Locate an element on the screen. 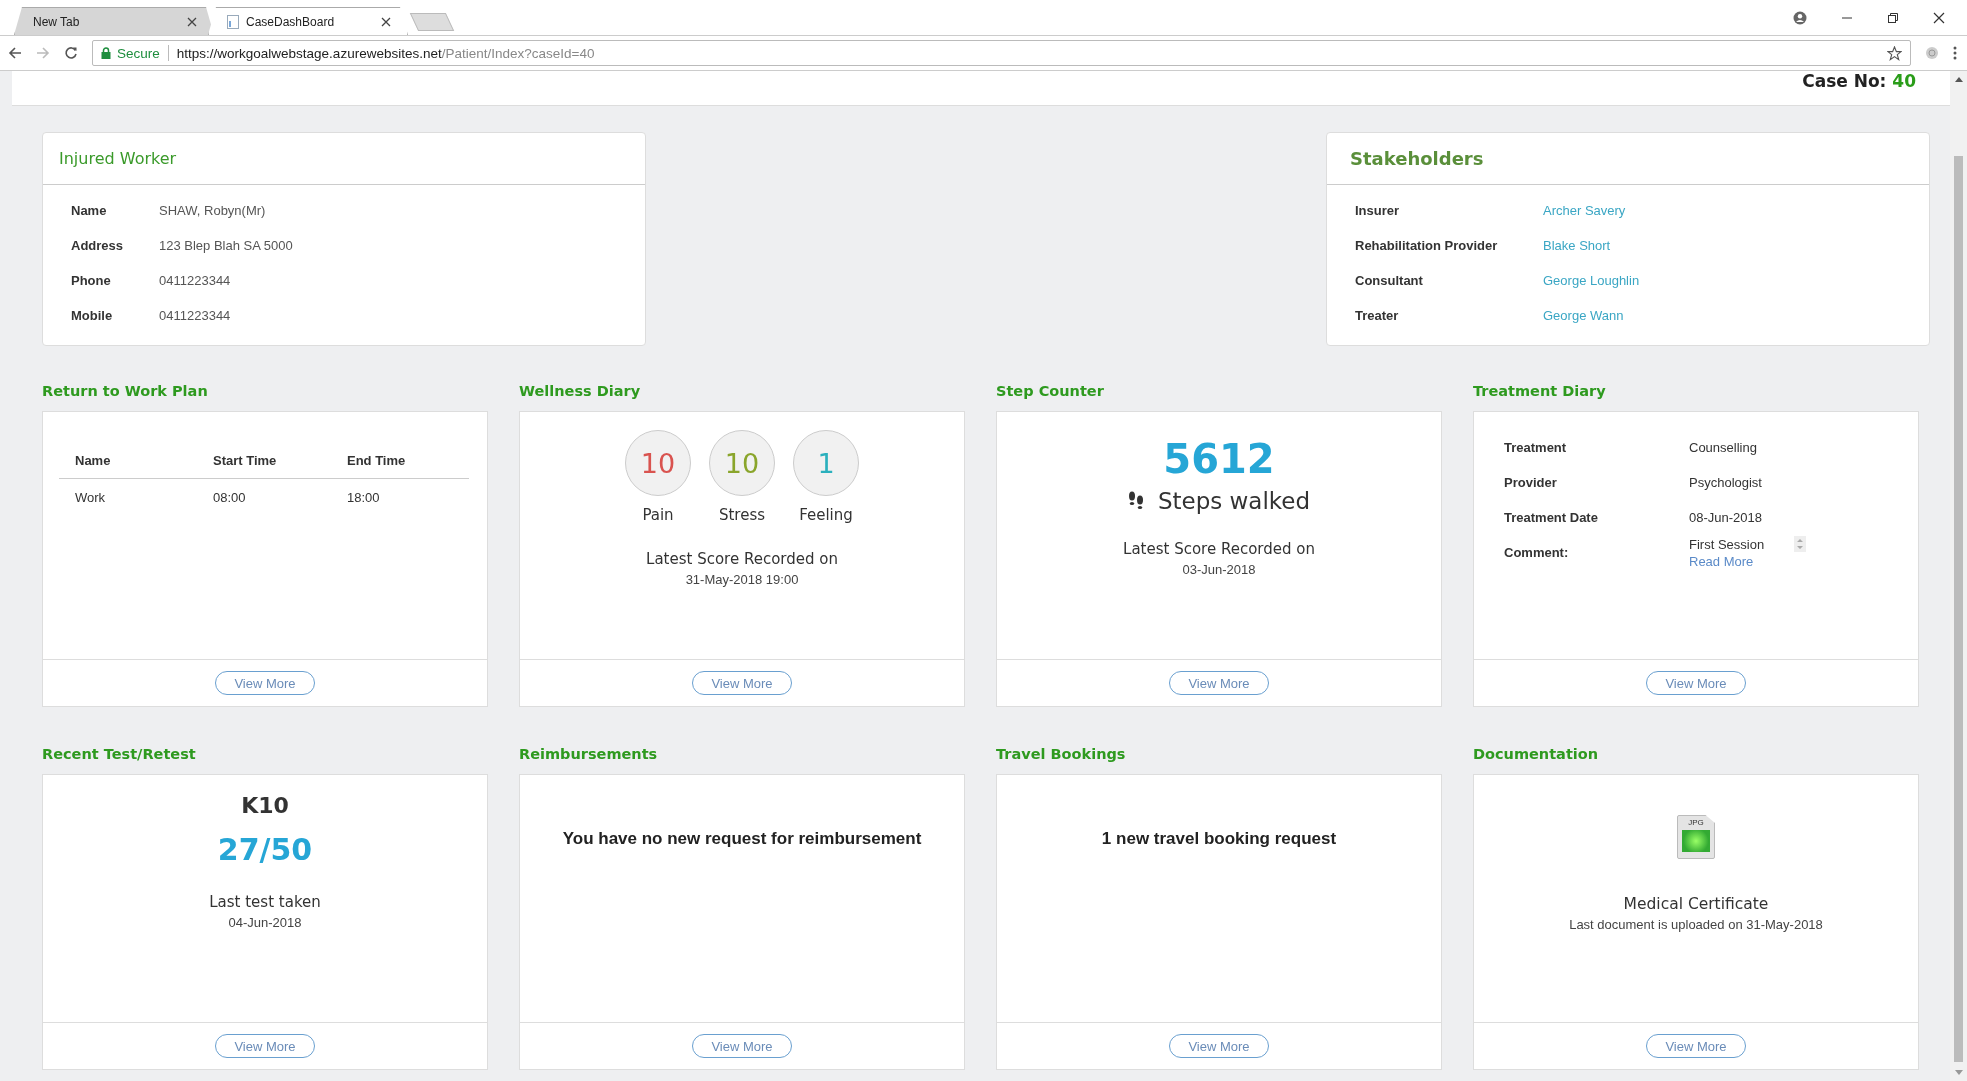 This screenshot has height=1081, width=1967. test-score: 27/50 is located at coordinates (265, 849).